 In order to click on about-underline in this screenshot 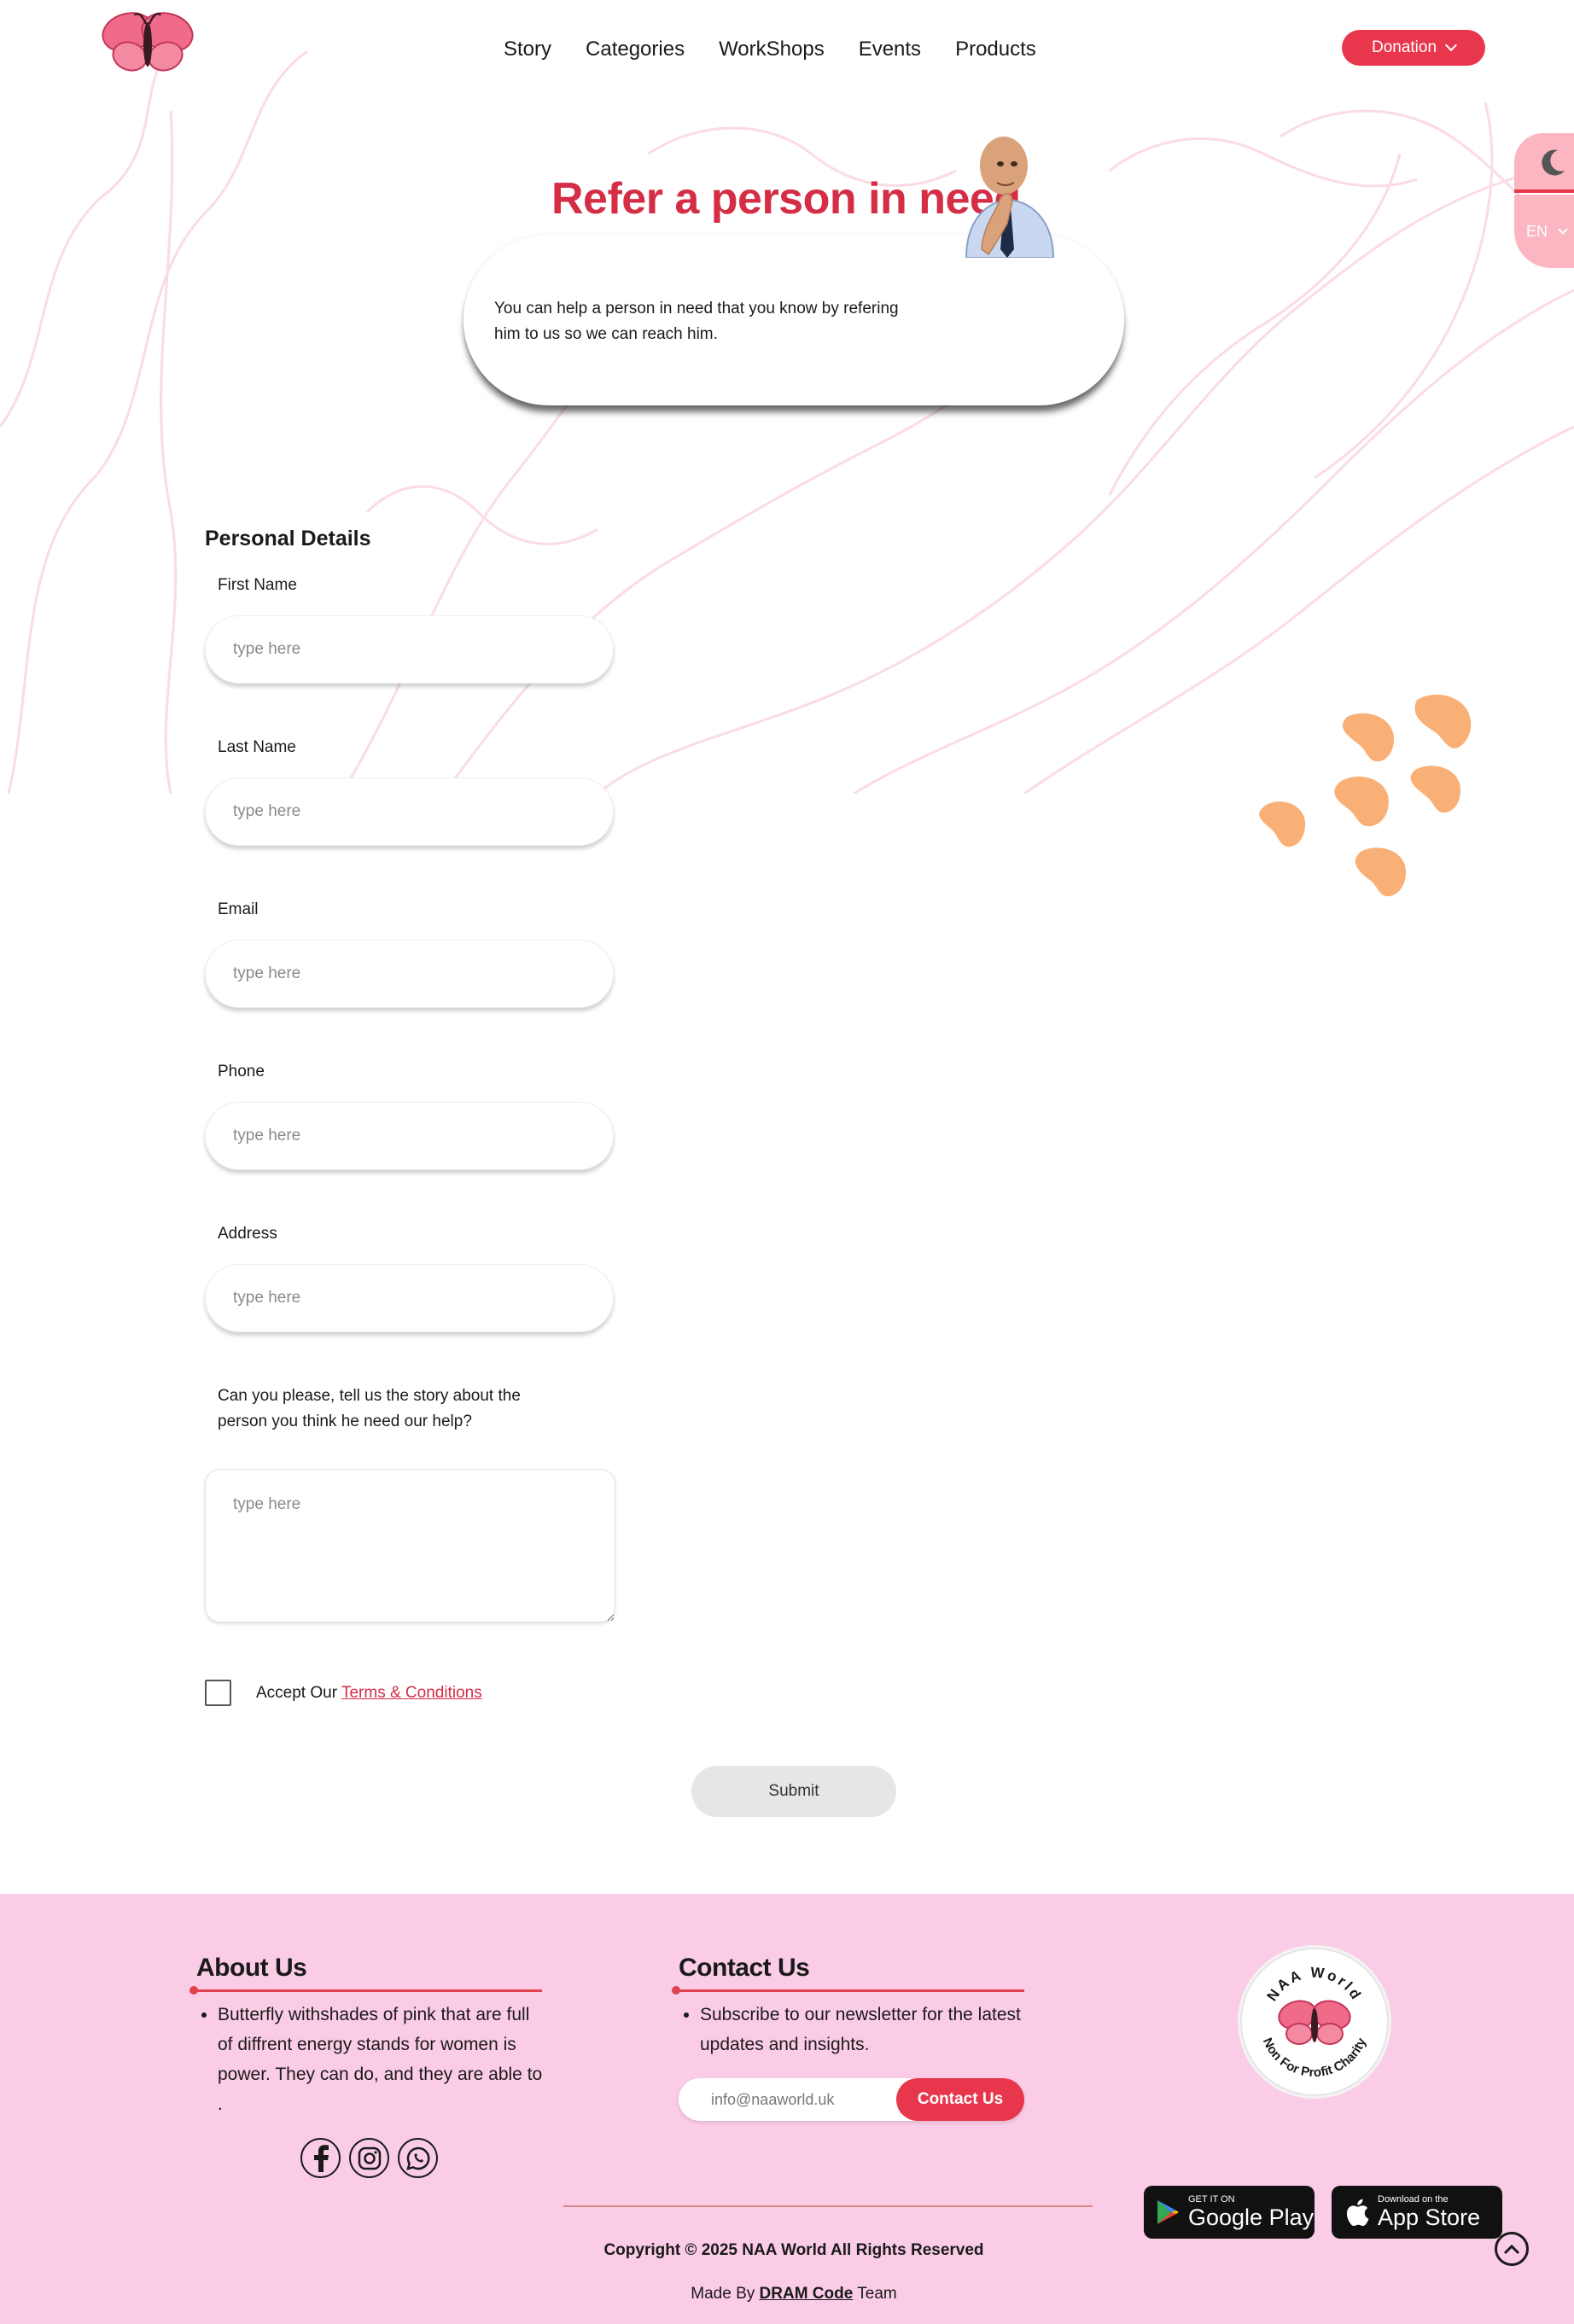, I will do `click(368, 1990)`.